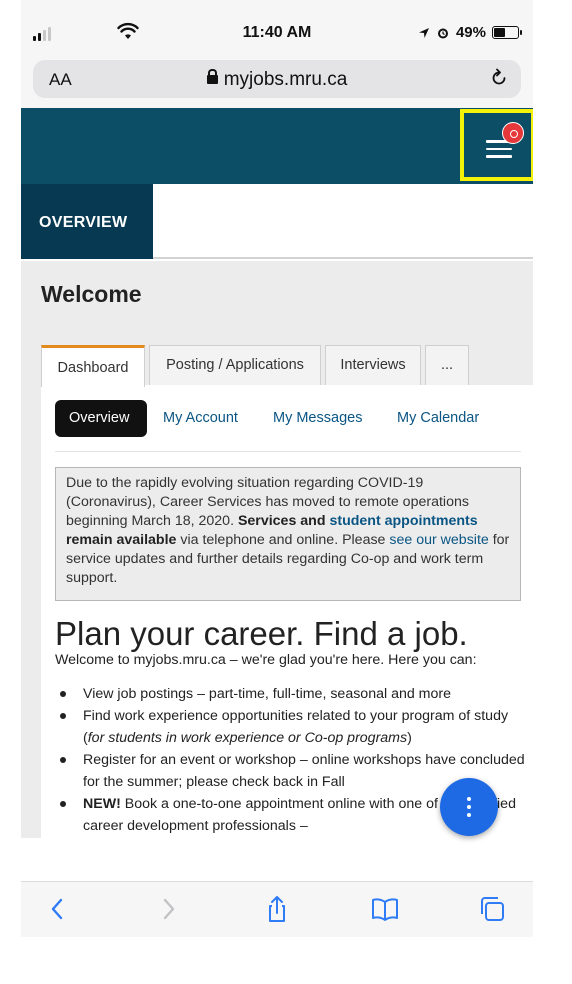 This screenshot has height=984, width=572. I want to click on status-right: 49%, so click(470, 32).